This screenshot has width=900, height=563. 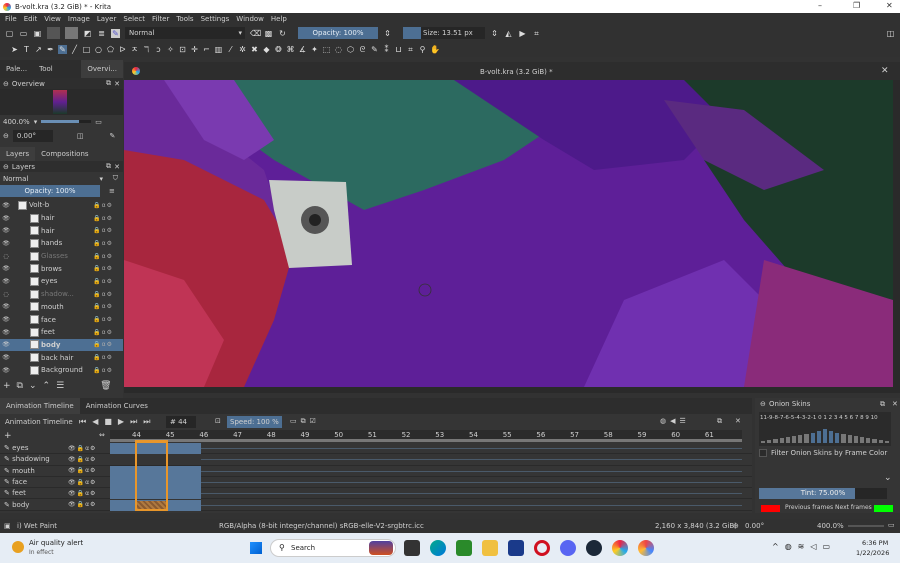 I want to click on task-view-icon, so click(x=412, y=548).